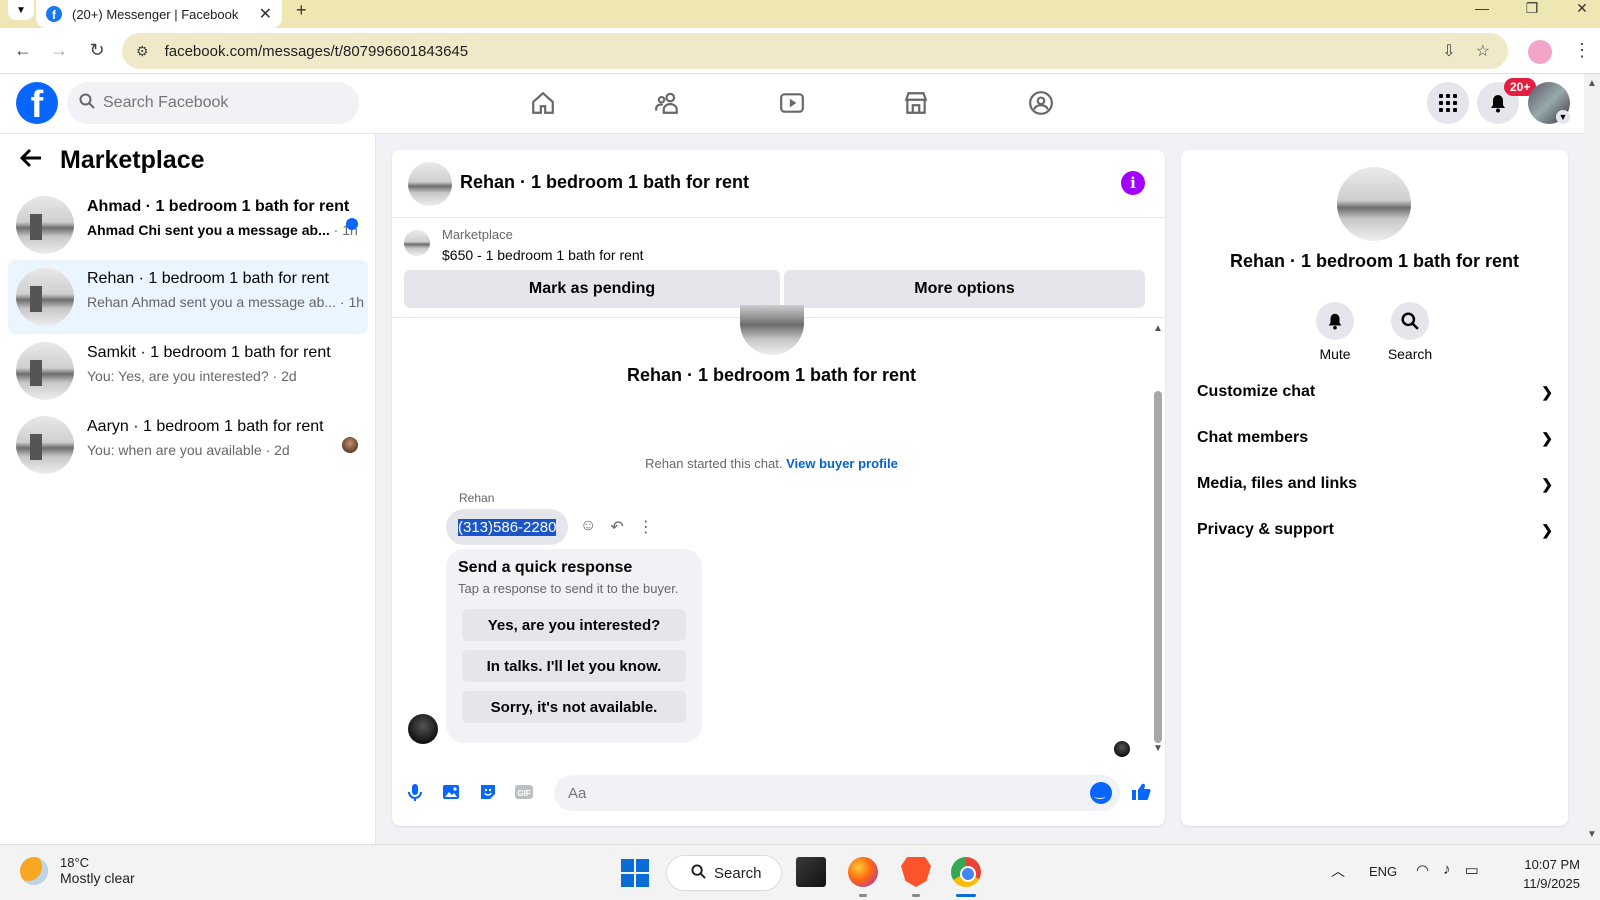  I want to click on video-icon, so click(792, 103).